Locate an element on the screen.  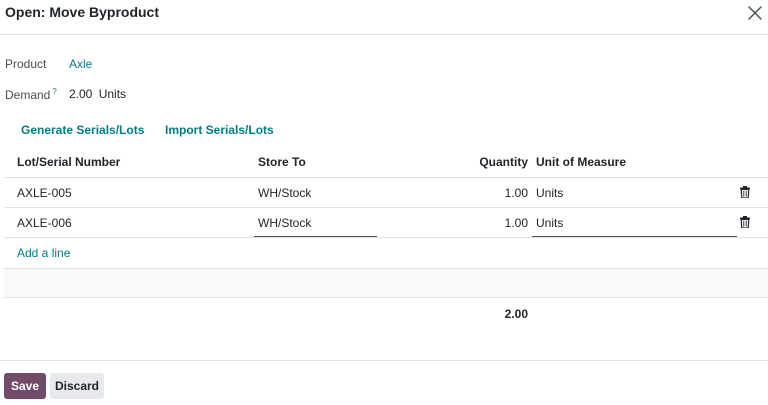
lot-cell: AXLE-005 is located at coordinates (44, 193).